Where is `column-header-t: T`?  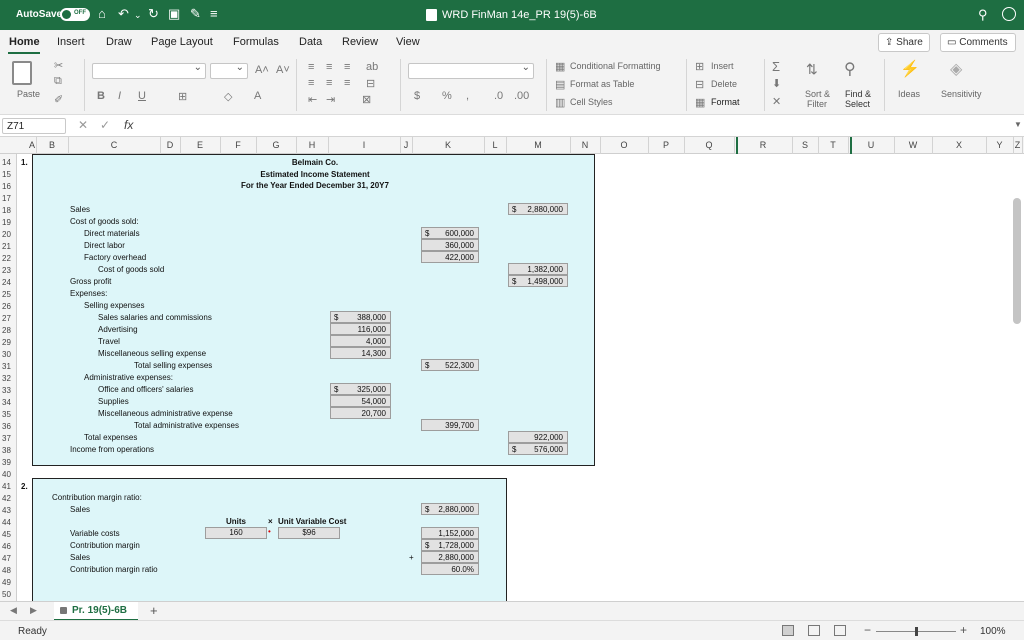
column-header-t: T is located at coordinates (833, 145).